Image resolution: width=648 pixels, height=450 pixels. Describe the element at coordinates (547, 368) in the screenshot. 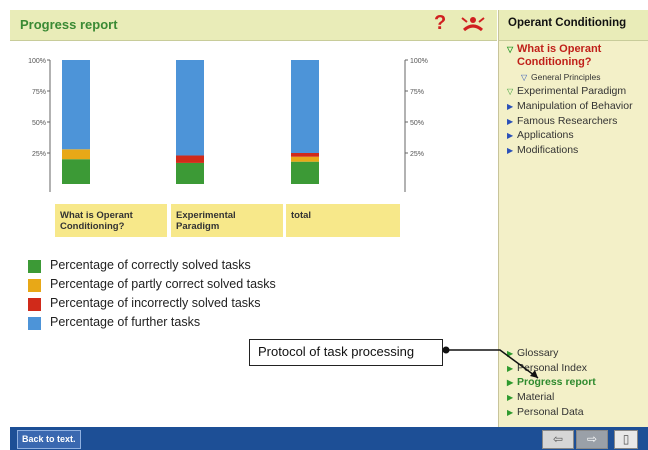

I see `sidebar-item-personal-index: ▶ Personal Index` at that location.